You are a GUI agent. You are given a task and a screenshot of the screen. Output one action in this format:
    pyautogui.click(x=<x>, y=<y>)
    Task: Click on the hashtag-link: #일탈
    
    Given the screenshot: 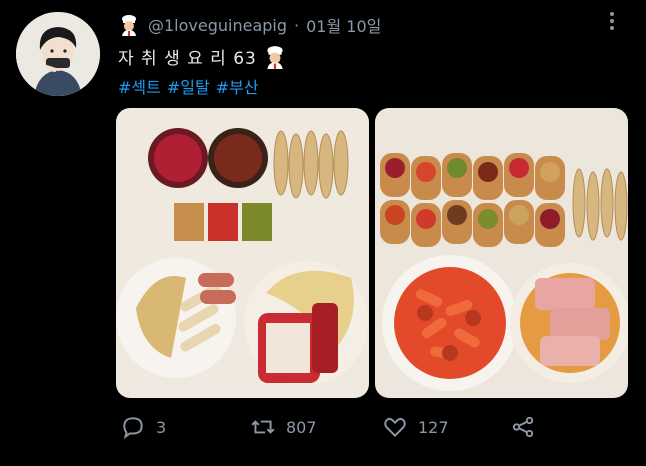 What is the action you would take?
    pyautogui.click(x=188, y=86)
    